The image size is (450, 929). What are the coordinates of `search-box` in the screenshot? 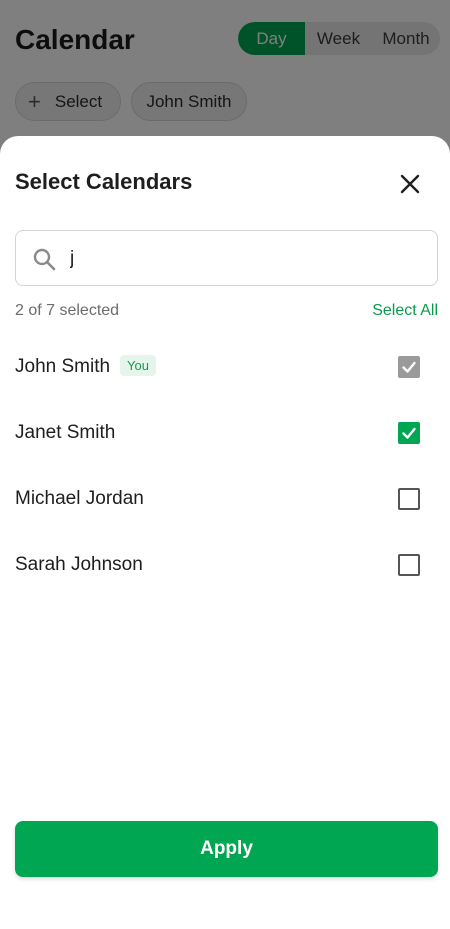 It's located at (226, 258).